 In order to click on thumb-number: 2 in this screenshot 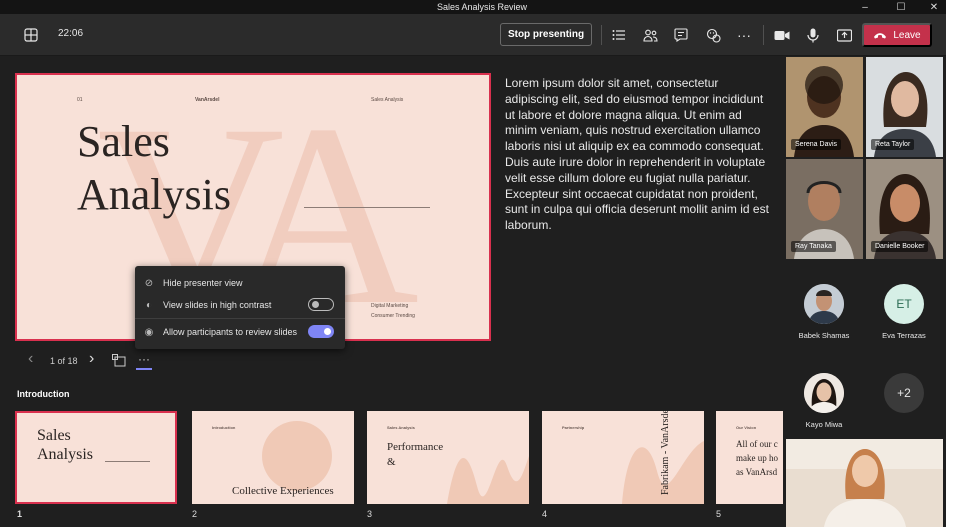, I will do `click(195, 514)`.